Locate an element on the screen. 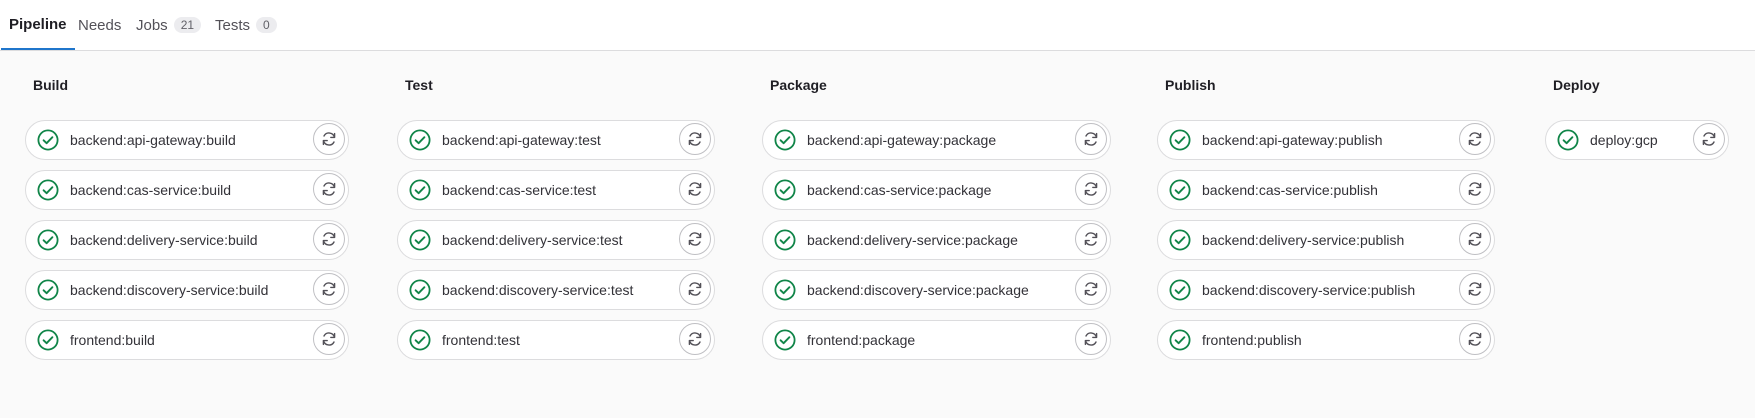 This screenshot has height=418, width=1755. job-name: deploy:gcp is located at coordinates (1624, 140).